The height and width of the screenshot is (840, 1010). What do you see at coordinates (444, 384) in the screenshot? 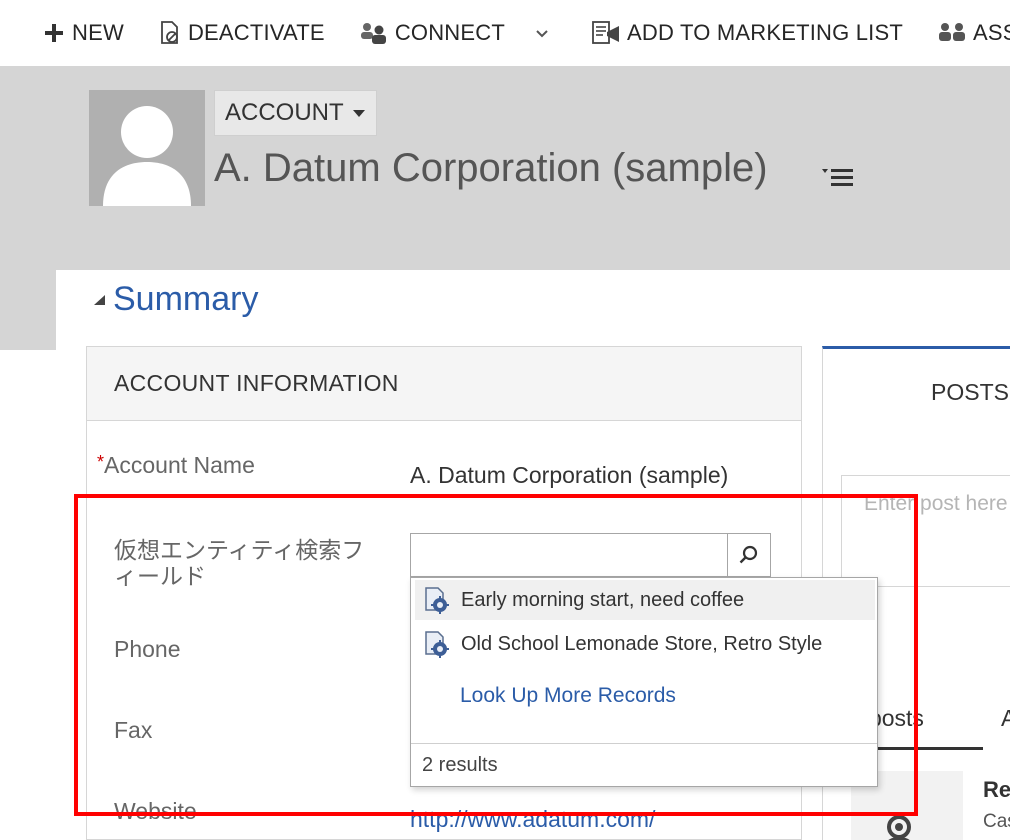
I see `account-information-header: ACCOUNT INFORMATION` at bounding box center [444, 384].